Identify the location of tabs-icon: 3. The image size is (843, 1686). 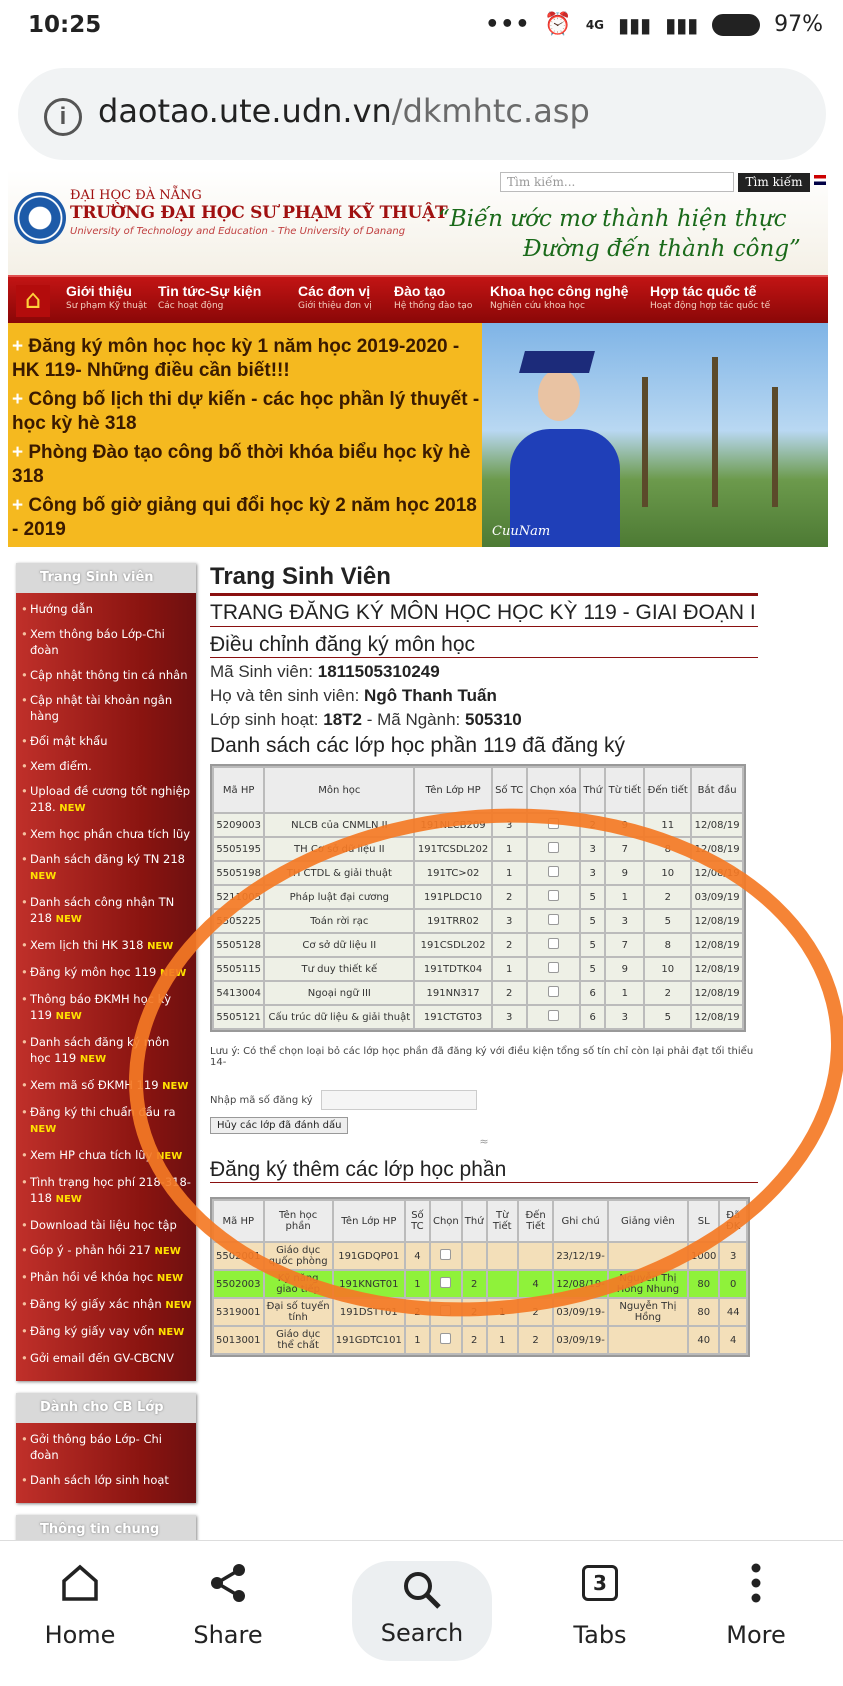
(600, 1583).